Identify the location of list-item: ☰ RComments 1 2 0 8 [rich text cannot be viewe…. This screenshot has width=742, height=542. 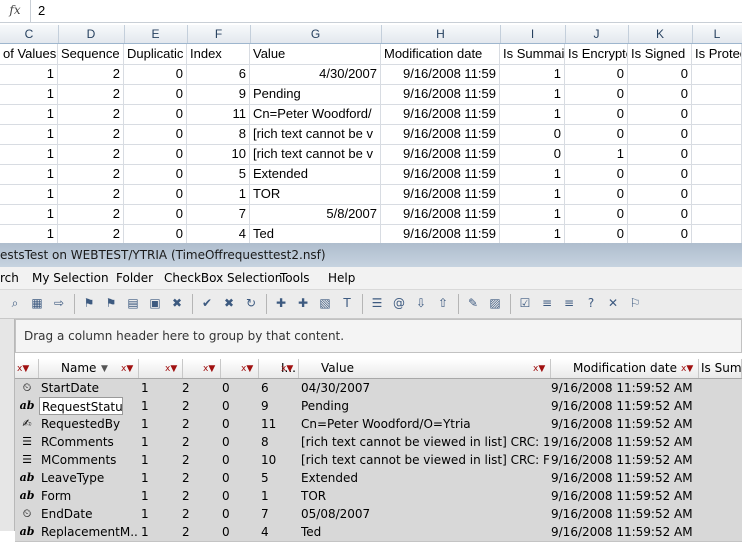
(378, 442).